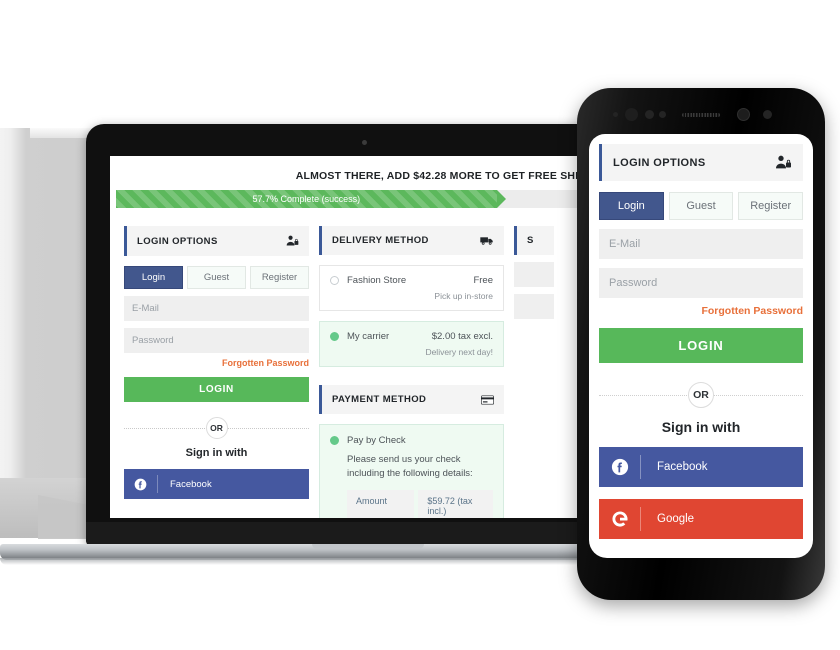 The height and width of the screenshot is (650, 840). What do you see at coordinates (743, 114) in the screenshot?
I see `phone-iris-scanner-icon` at bounding box center [743, 114].